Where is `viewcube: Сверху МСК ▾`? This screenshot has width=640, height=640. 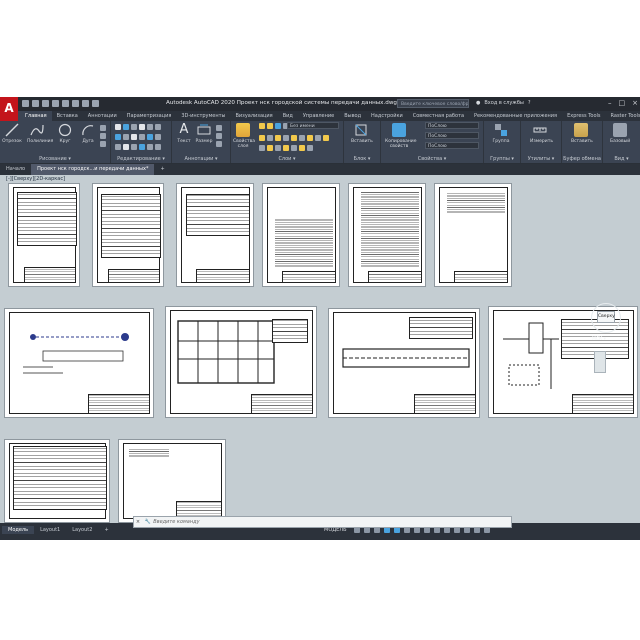
viewcube: Сверху МСК ▾ is located at coordinates (606, 322).